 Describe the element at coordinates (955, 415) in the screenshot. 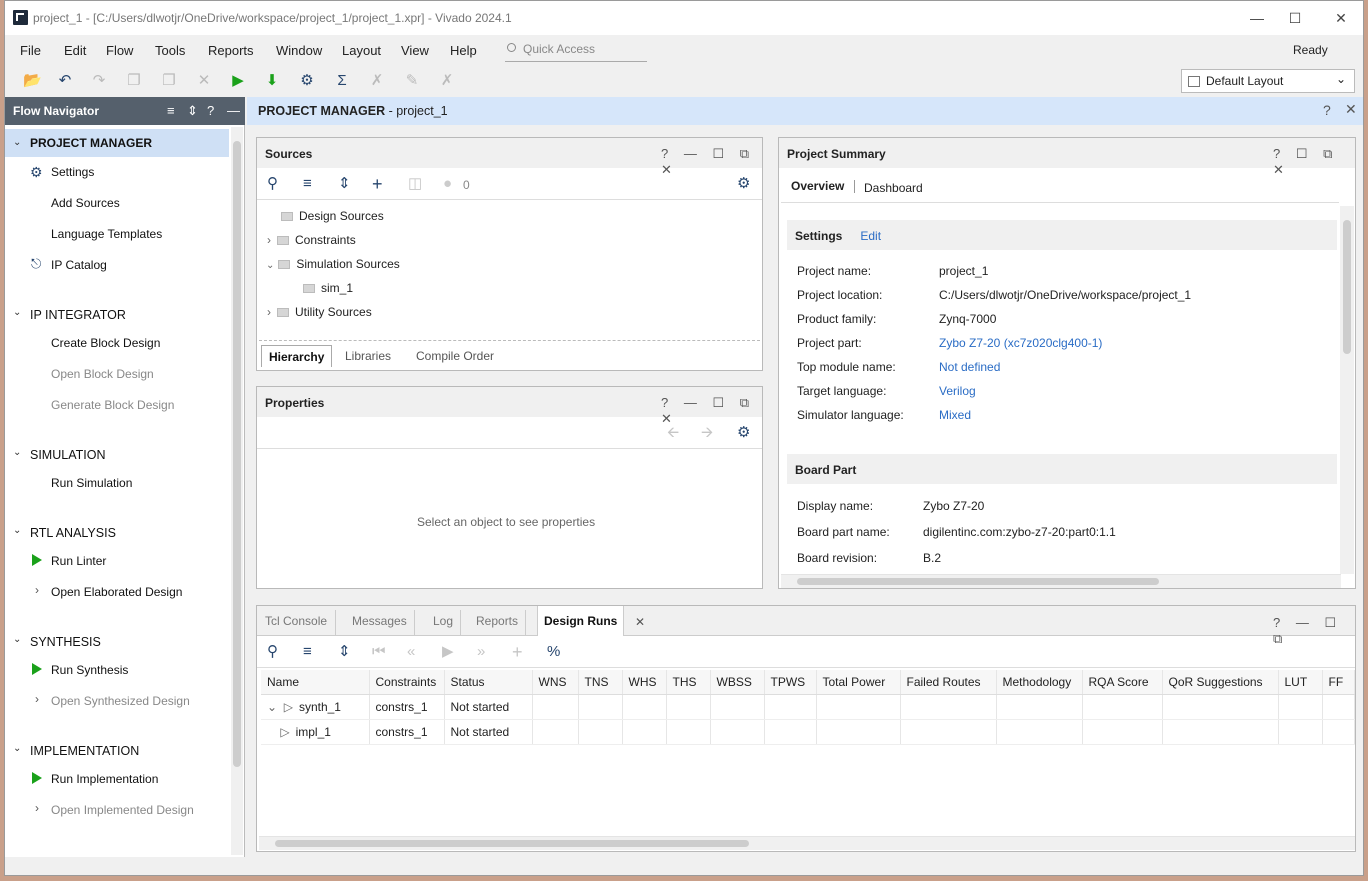

I see `link-simulator-language: Mixed` at that location.